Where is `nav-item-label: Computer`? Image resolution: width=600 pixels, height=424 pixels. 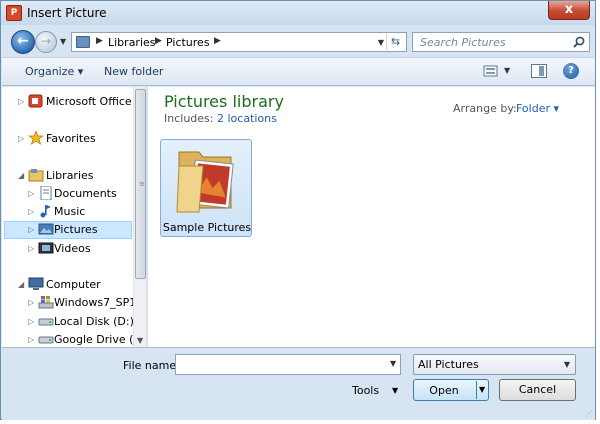 nav-item-label: Computer is located at coordinates (73, 284).